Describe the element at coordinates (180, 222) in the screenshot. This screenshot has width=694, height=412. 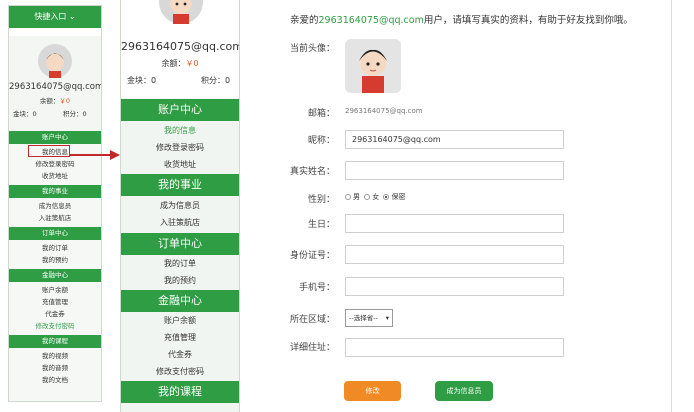
I see `sidebar-item-join-store: 入驻策航店` at that location.